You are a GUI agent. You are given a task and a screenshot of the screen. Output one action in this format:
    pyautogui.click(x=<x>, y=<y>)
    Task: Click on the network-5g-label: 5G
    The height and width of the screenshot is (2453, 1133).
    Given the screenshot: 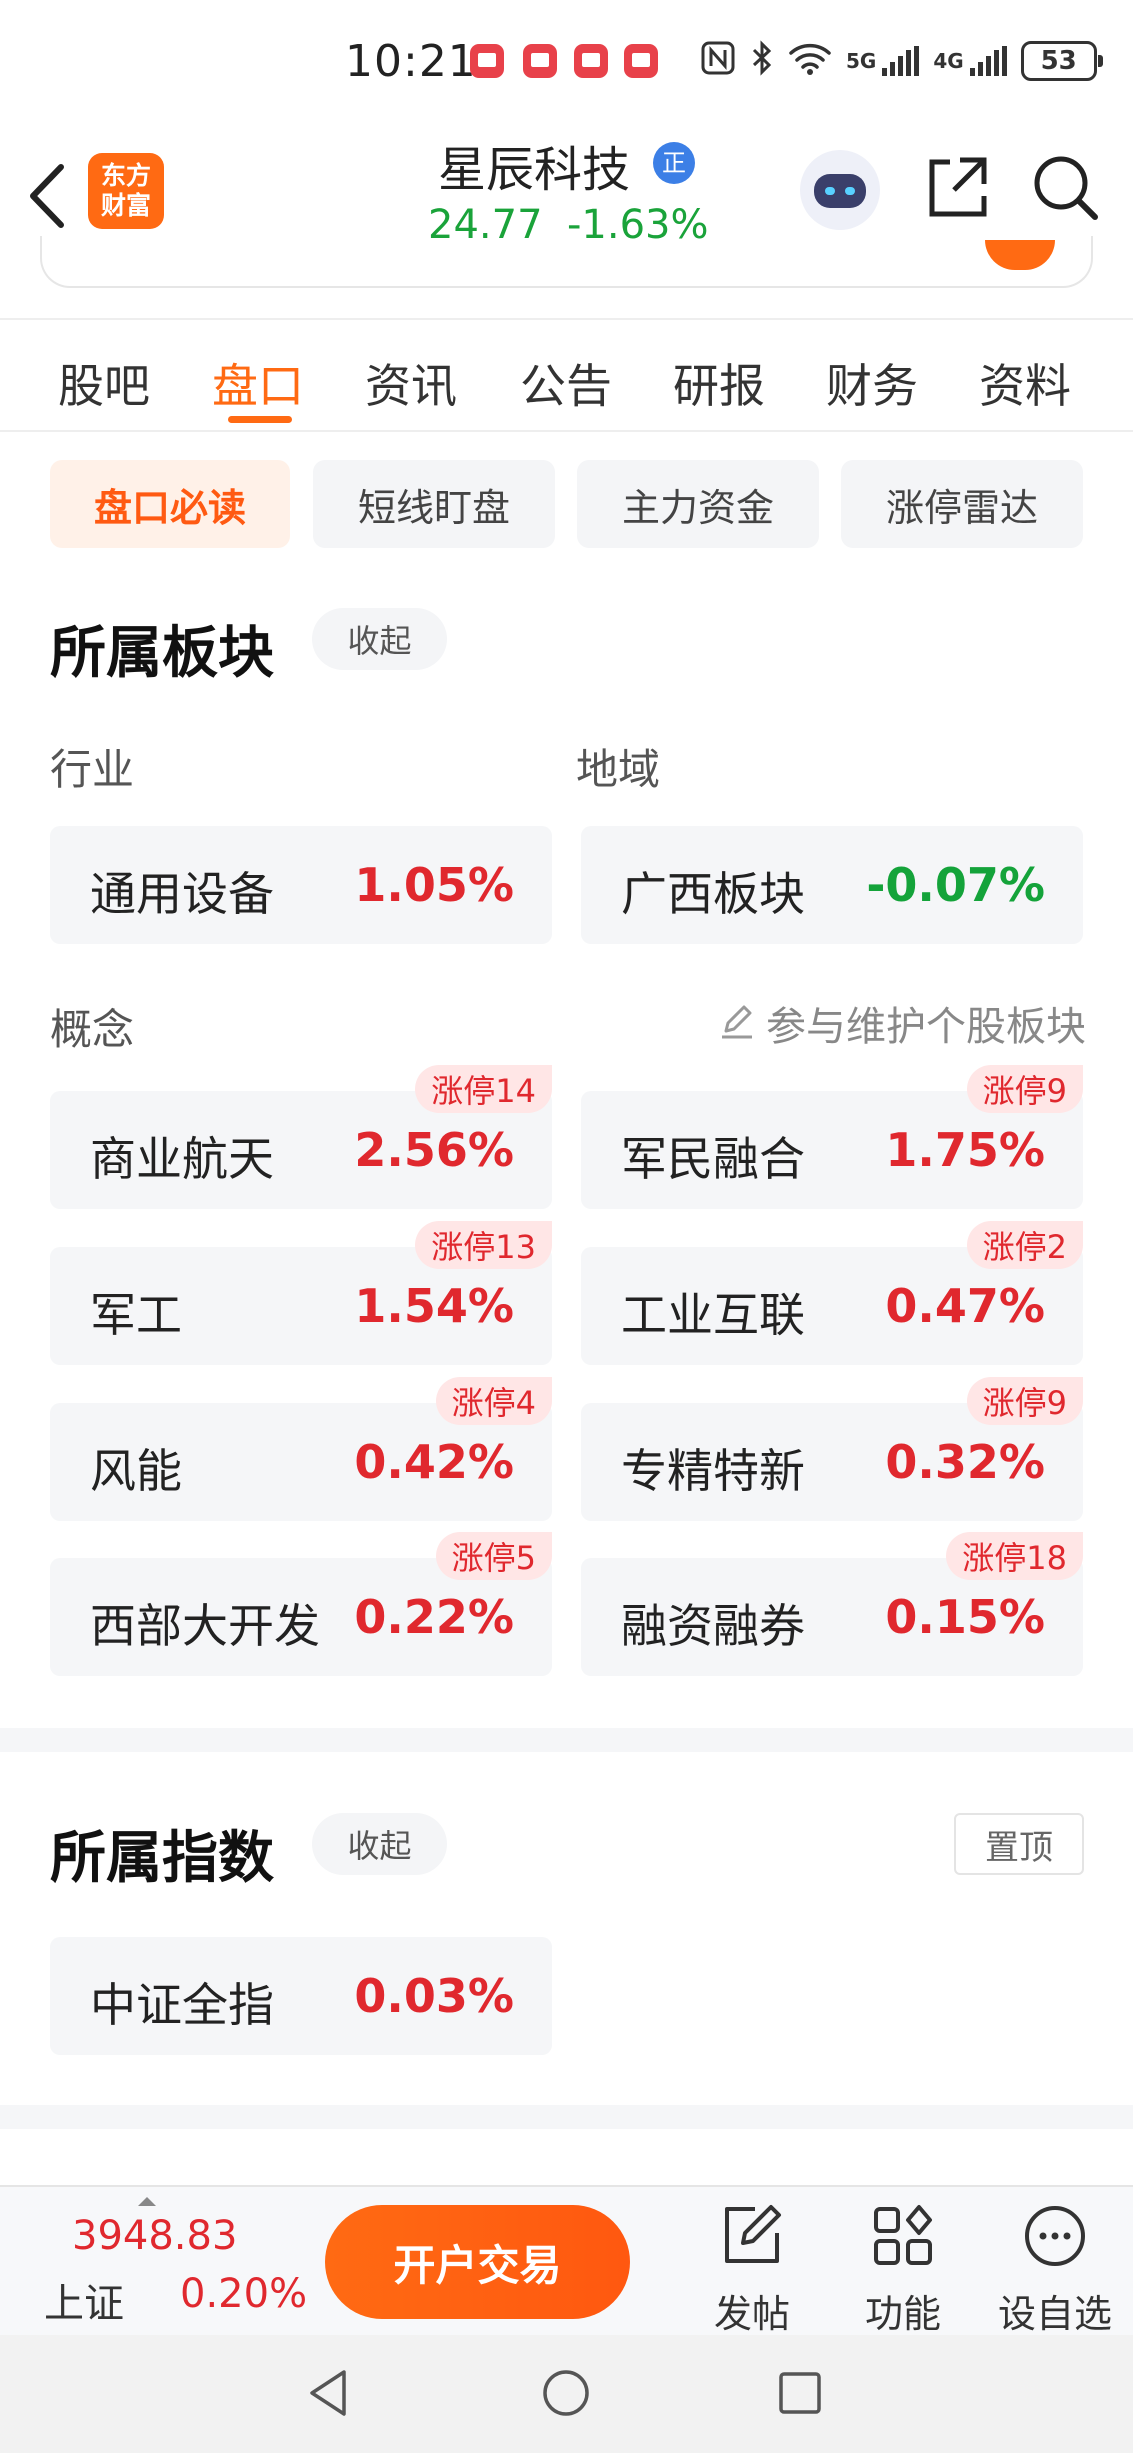 What is the action you would take?
    pyautogui.click(x=861, y=61)
    